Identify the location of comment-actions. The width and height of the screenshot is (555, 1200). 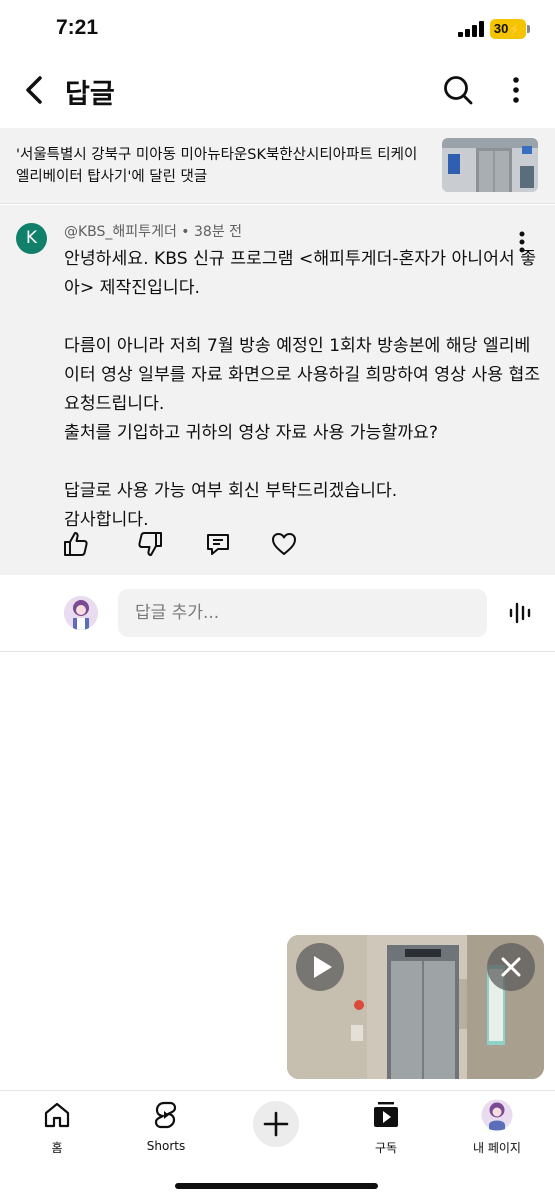
(277, 545).